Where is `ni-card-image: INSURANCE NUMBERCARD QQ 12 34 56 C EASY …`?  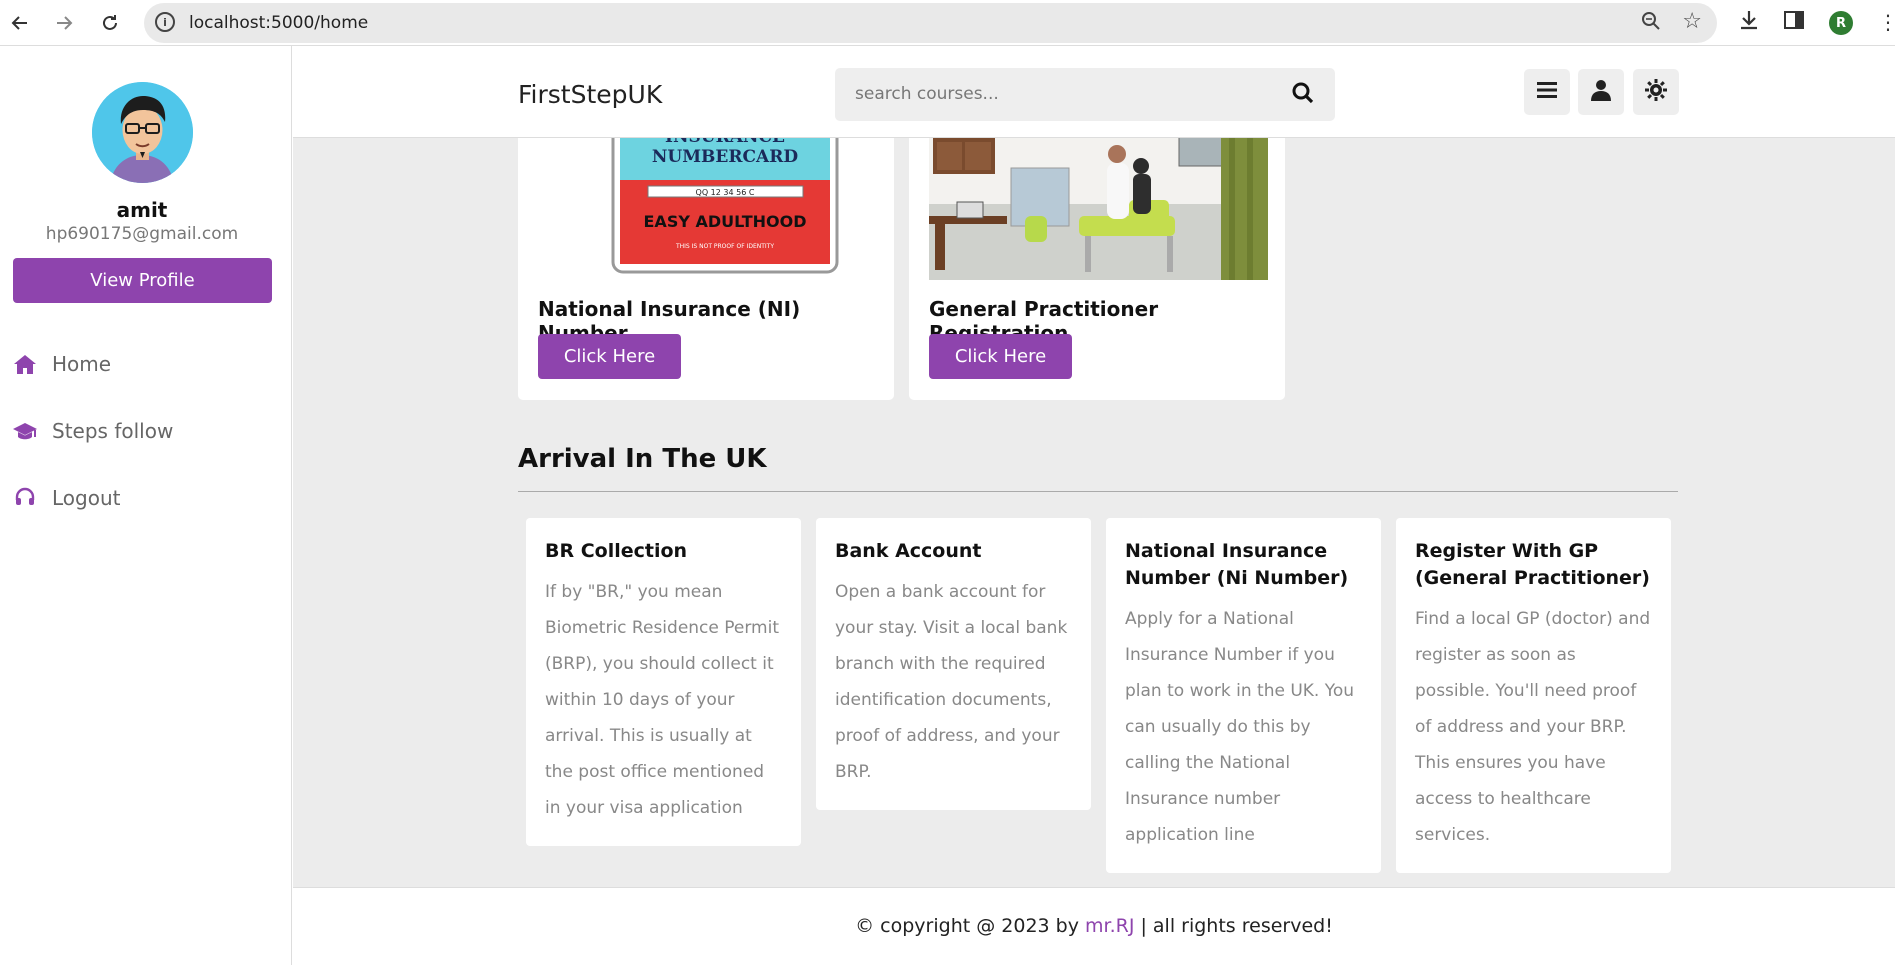 ni-card-image: INSURANCE NUMBERCARD QQ 12 34 56 C EASY … is located at coordinates (707, 209).